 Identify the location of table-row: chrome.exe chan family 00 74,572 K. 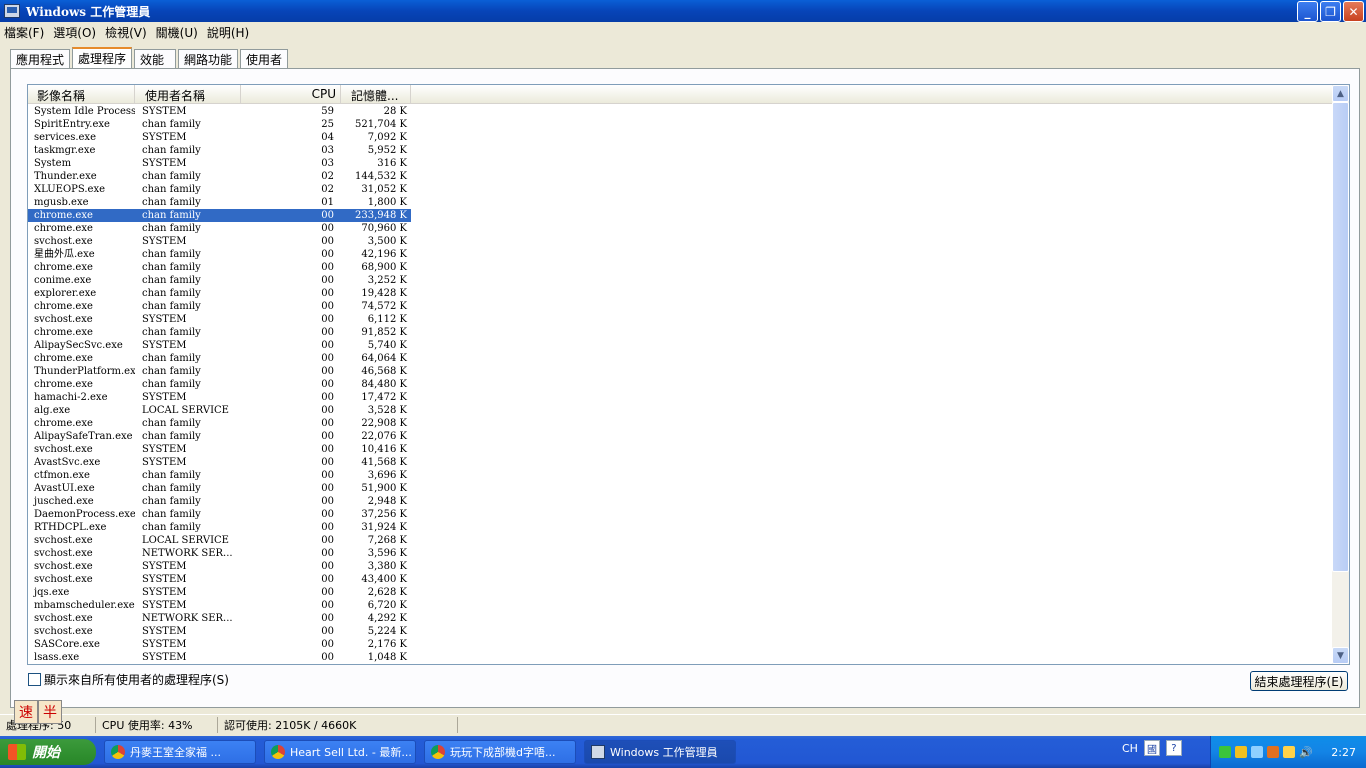
(680, 306).